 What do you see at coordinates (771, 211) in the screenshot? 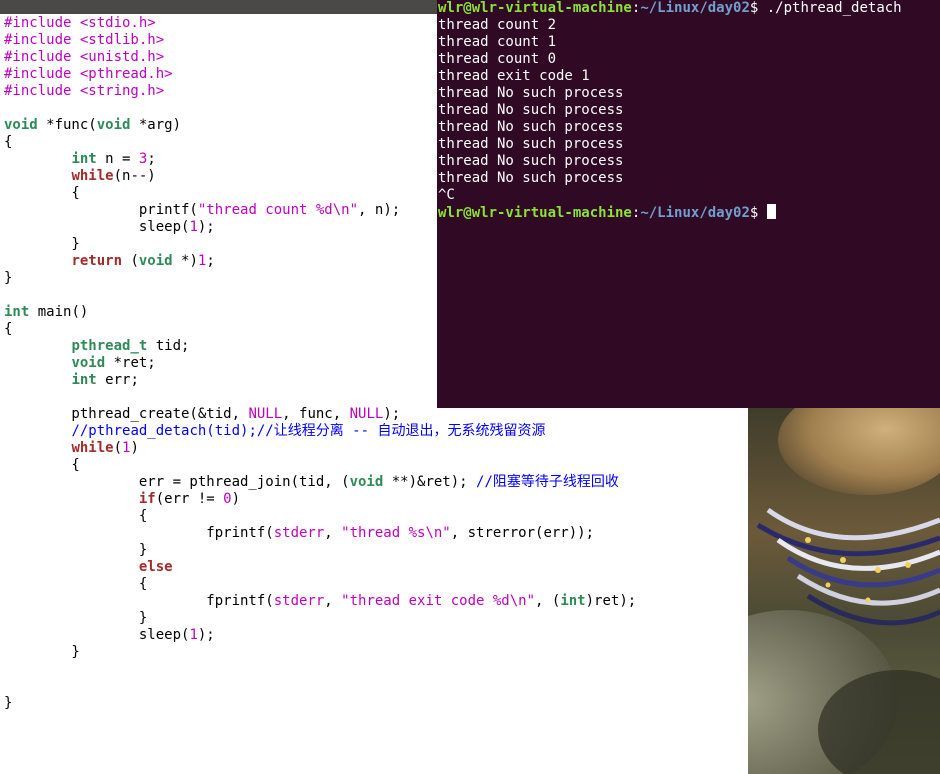
I see `terminal-cursor` at bounding box center [771, 211].